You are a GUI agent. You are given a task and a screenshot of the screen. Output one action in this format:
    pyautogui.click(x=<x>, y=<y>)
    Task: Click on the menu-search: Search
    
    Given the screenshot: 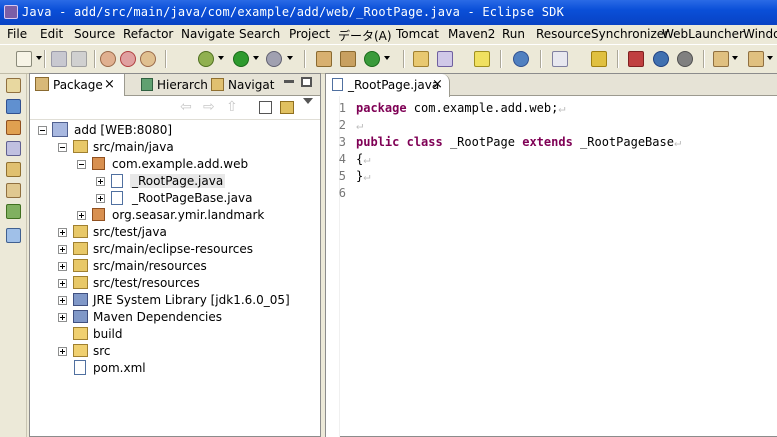 What is the action you would take?
    pyautogui.click(x=259, y=34)
    